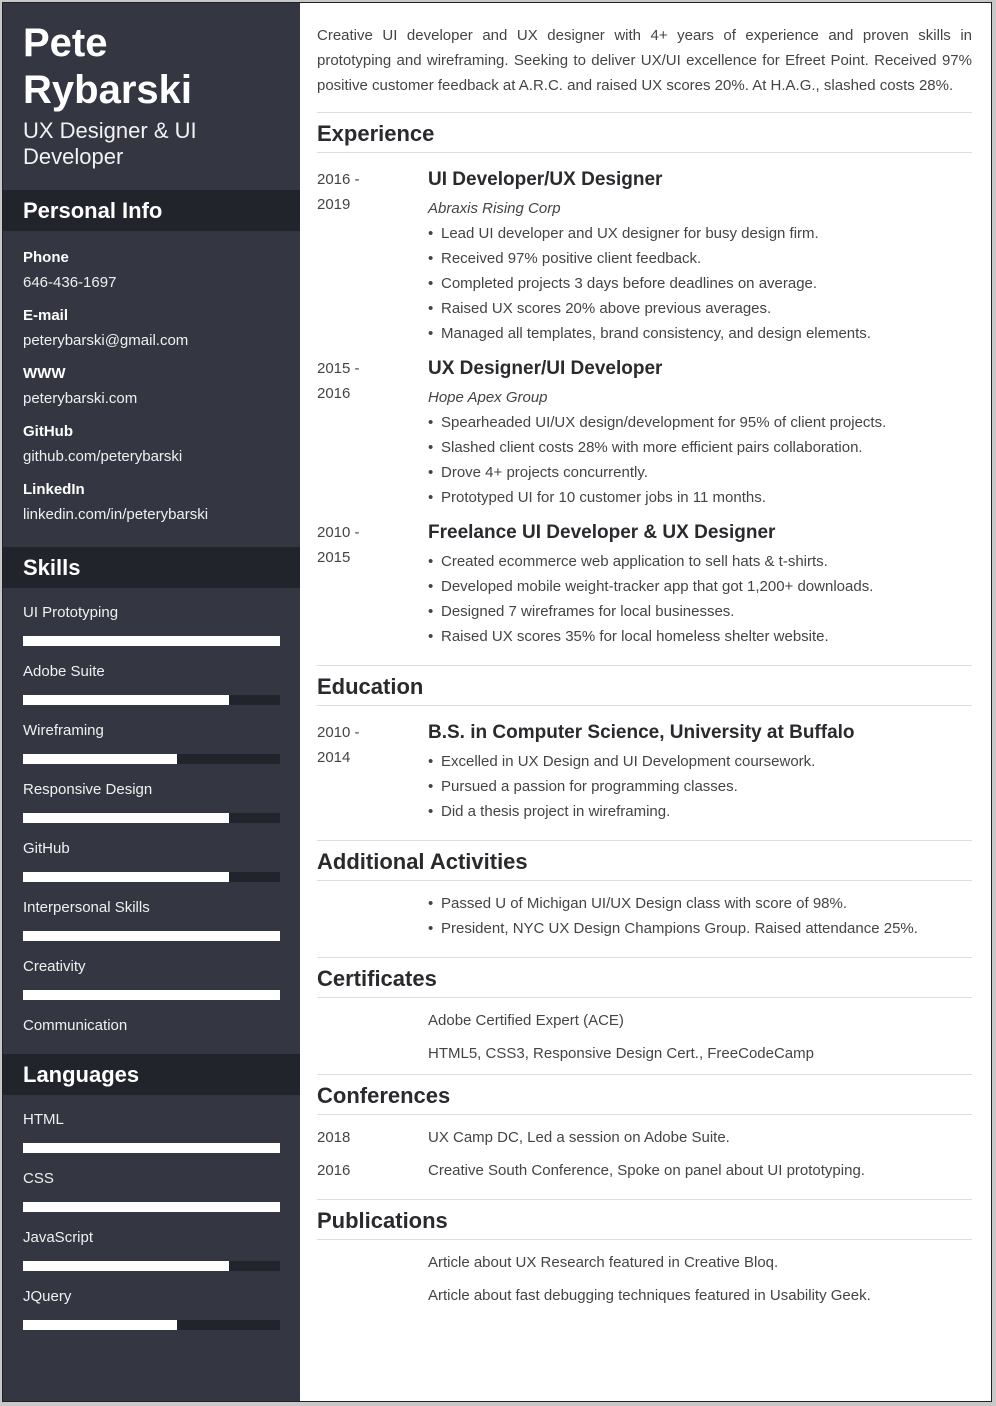  I want to click on info-phone: Phone 646-436-1697, so click(151, 270).